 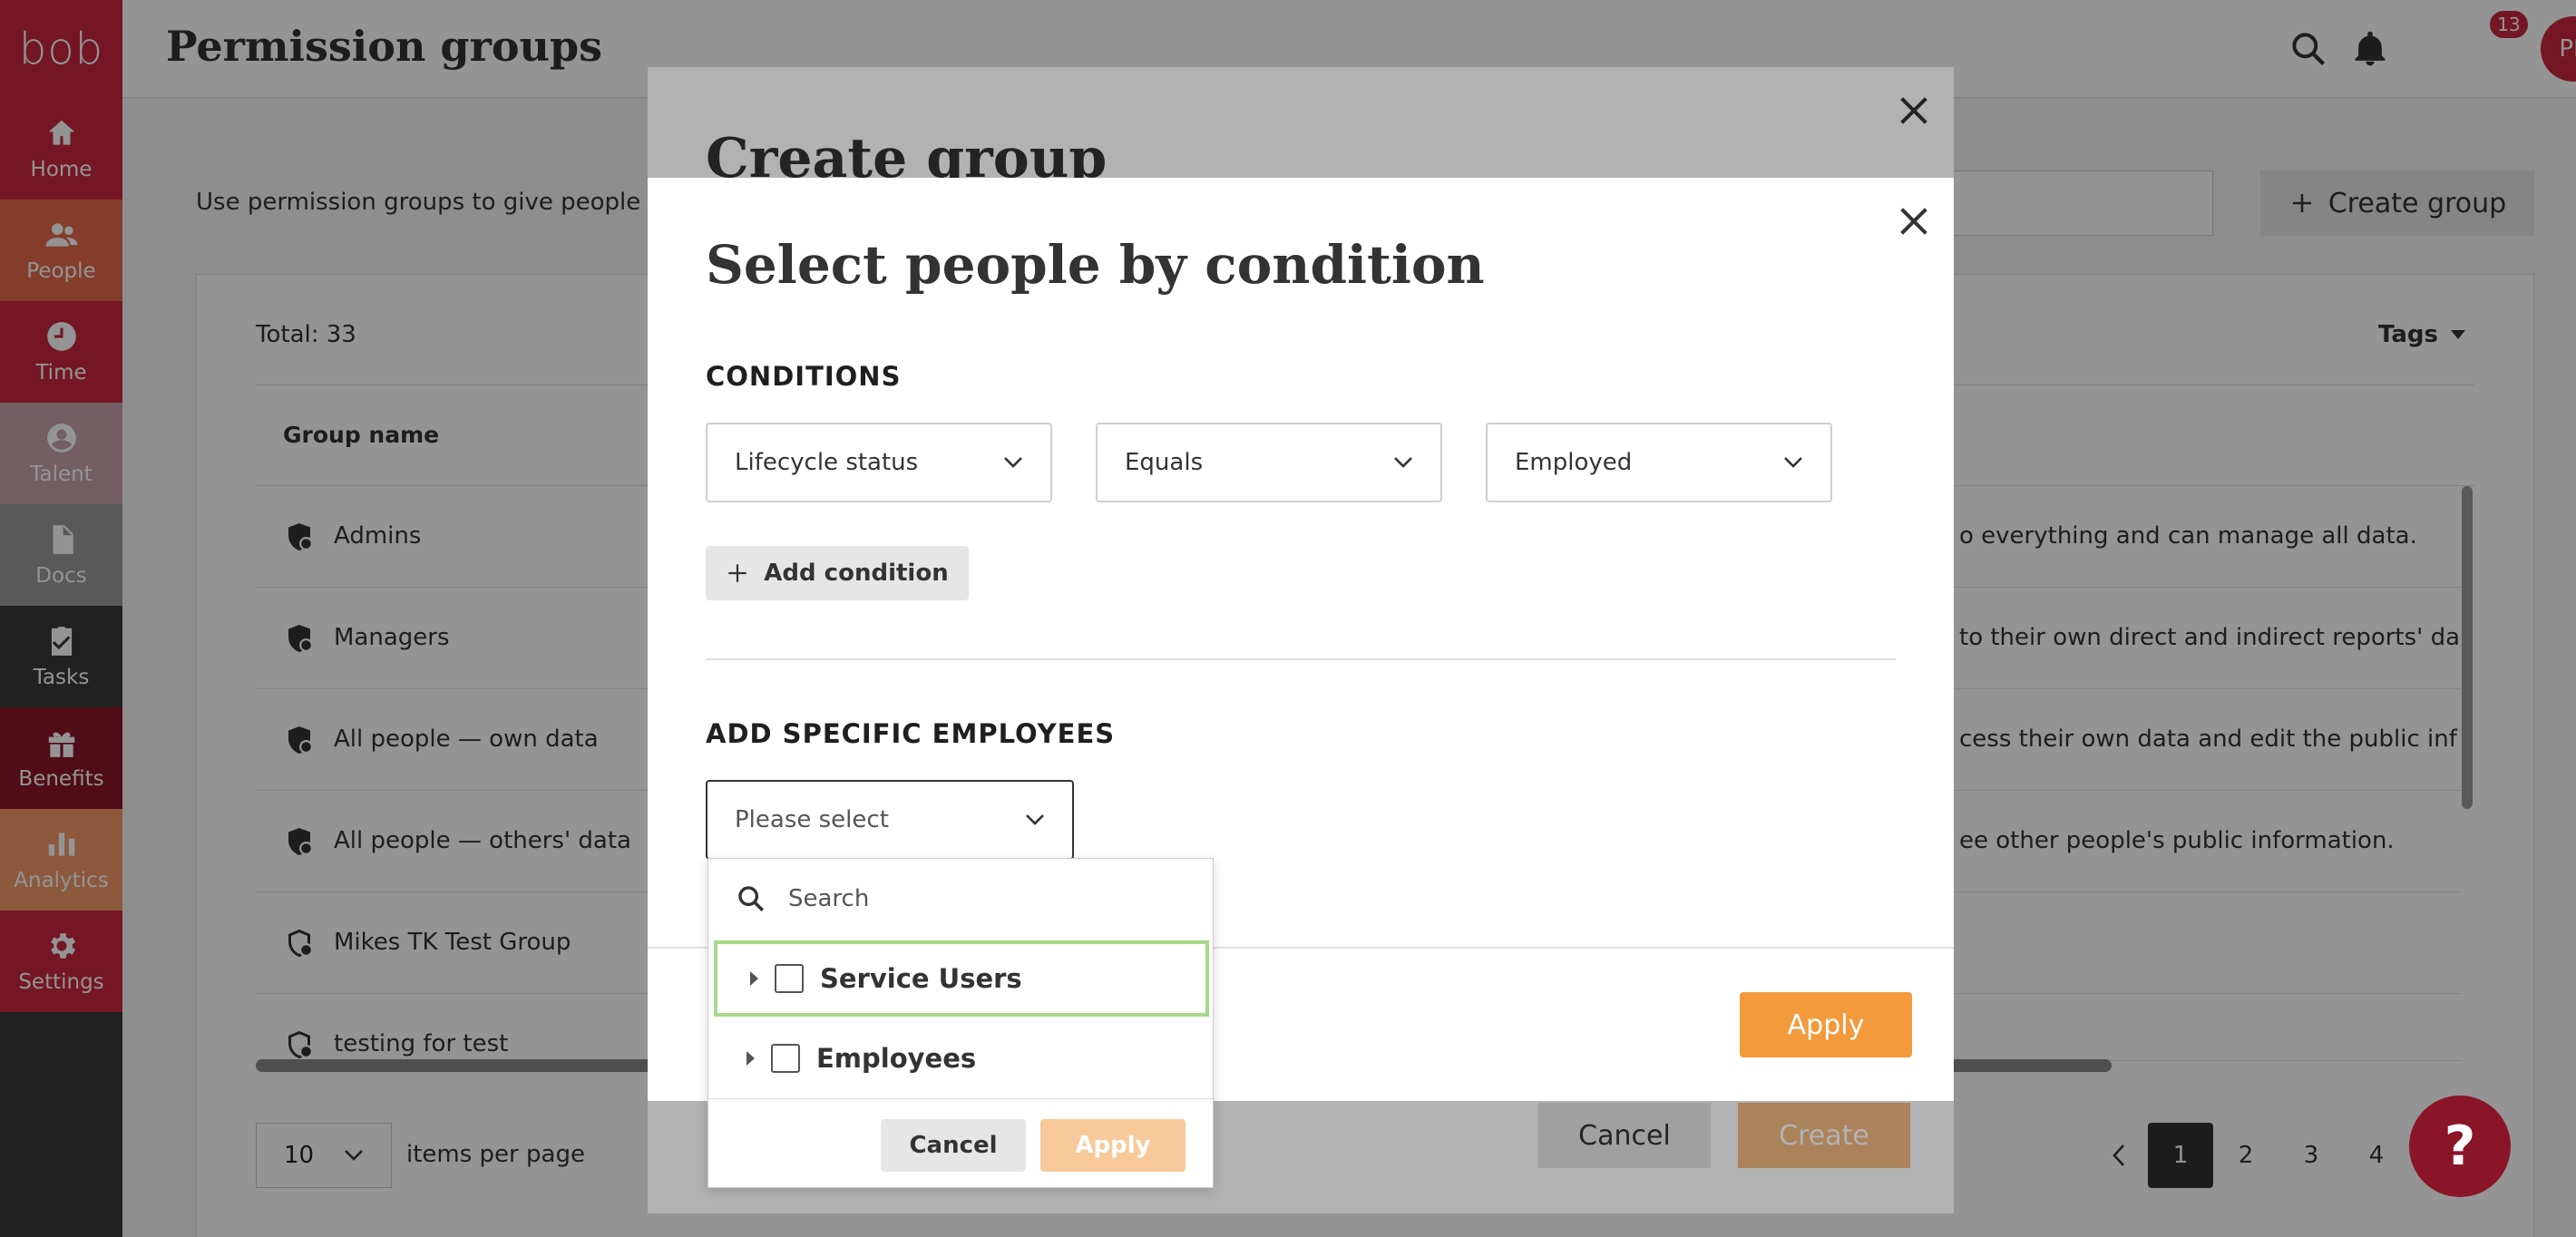 I want to click on dropdown-item-label: Service Users, so click(x=921, y=978).